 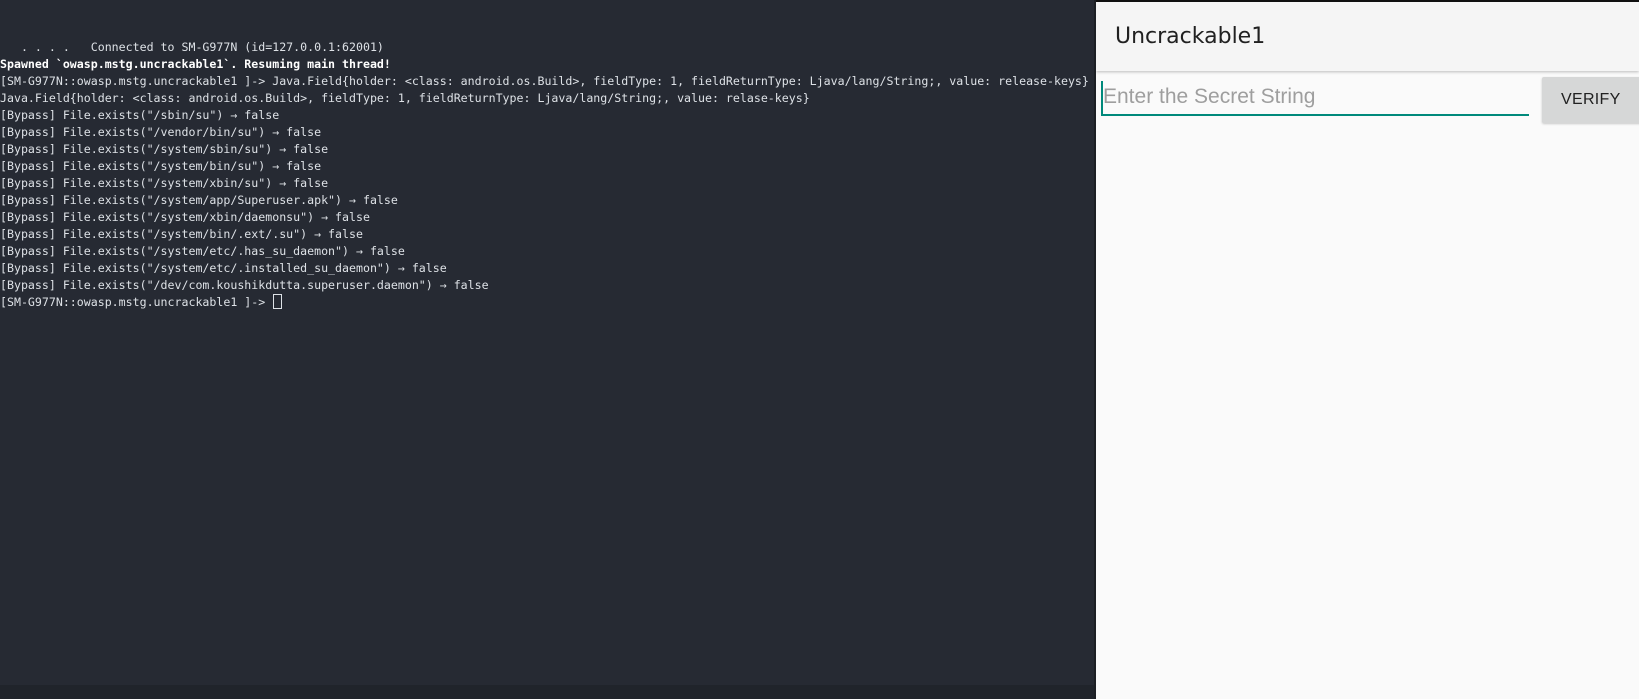 I want to click on terminal-line: [Bypass] File.exists("/sbin/su") → false, so click(x=140, y=115).